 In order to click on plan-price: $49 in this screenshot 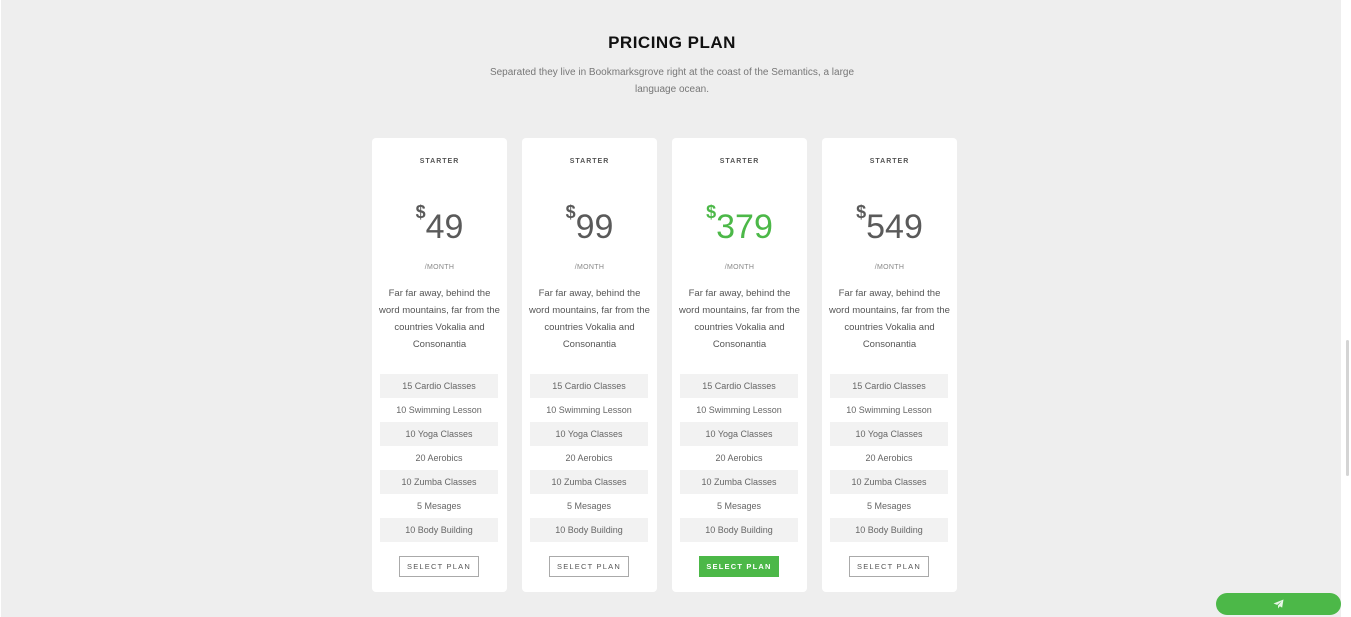, I will do `click(439, 223)`.